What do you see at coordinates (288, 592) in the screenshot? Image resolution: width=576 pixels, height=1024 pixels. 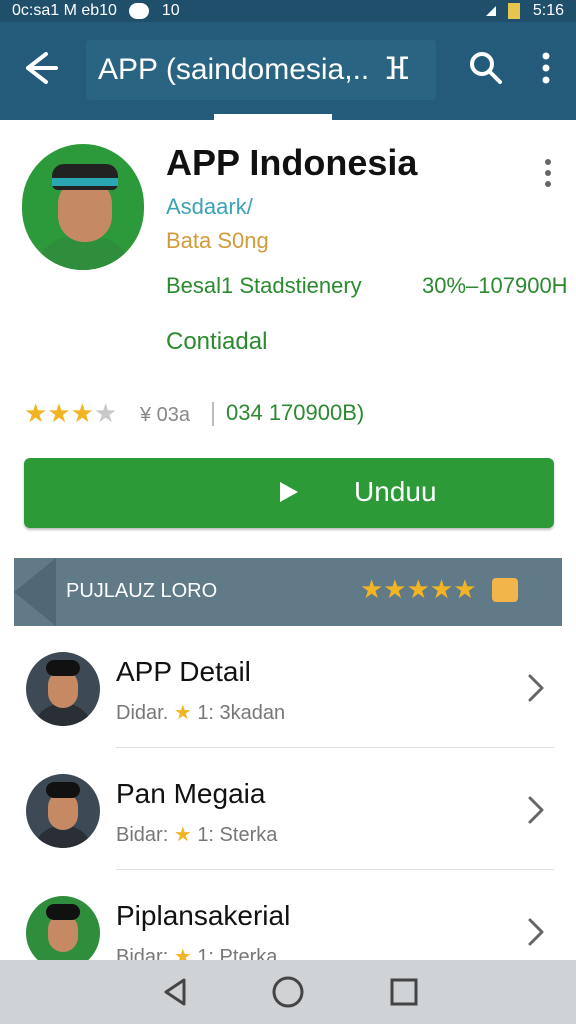 I see `section-header: PUJLAUZ LORO ★★★★★` at bounding box center [288, 592].